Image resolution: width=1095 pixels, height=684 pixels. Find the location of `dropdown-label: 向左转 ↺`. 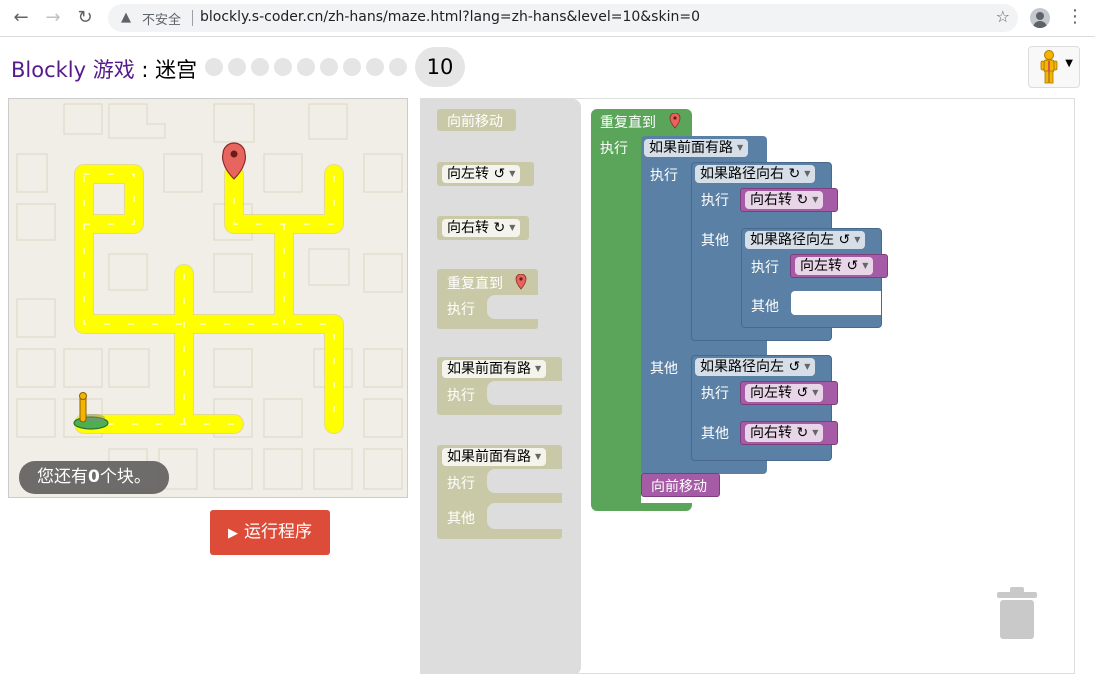

dropdown-label: 向左转 ↺ is located at coordinates (779, 393).